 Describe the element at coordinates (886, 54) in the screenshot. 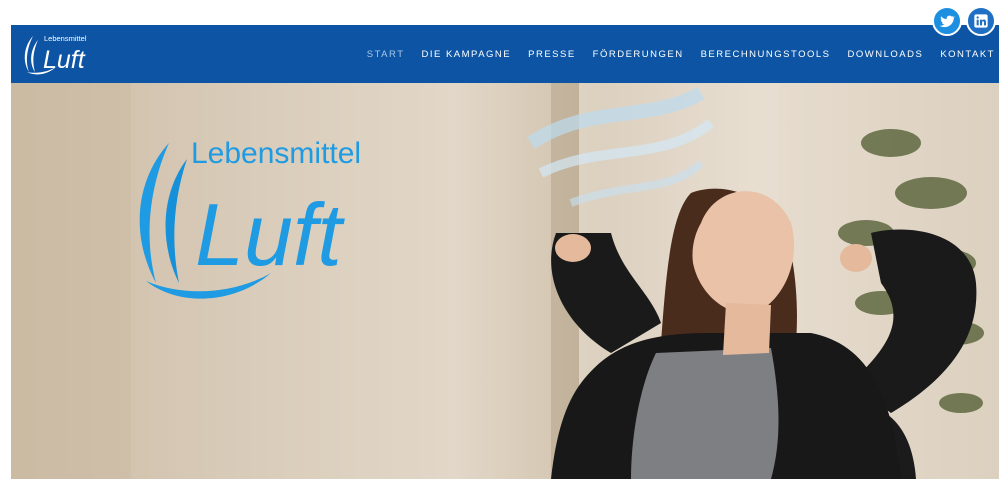

I see `nav-downloads: DOWNLOADS` at that location.